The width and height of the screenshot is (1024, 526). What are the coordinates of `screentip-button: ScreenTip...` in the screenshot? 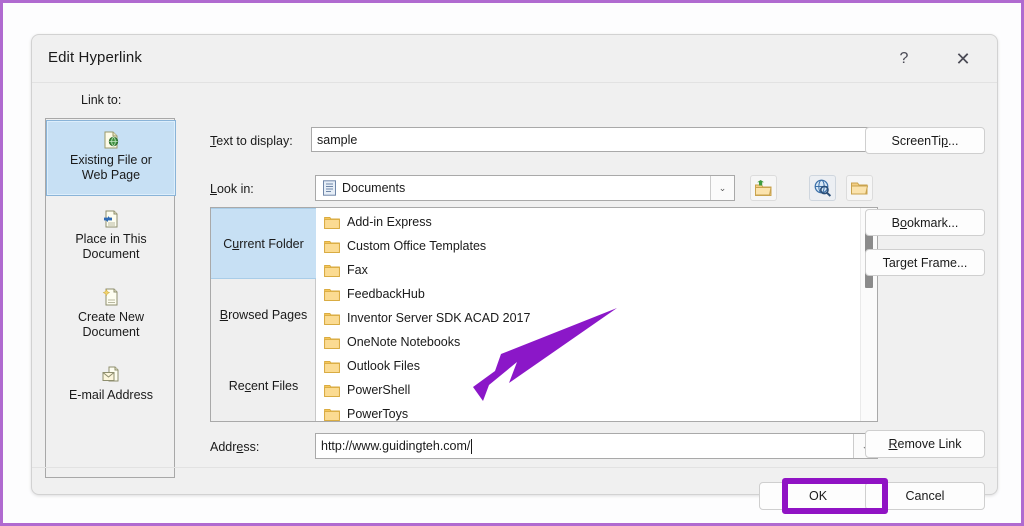 It's located at (925, 140).